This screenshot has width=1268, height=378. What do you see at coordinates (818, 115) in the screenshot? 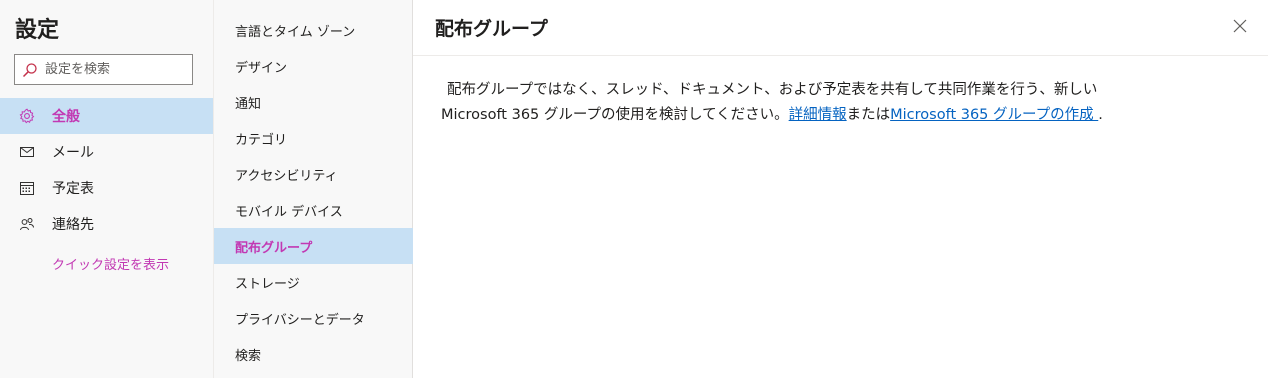
I see `learn-more-link: 詳細情報` at bounding box center [818, 115].